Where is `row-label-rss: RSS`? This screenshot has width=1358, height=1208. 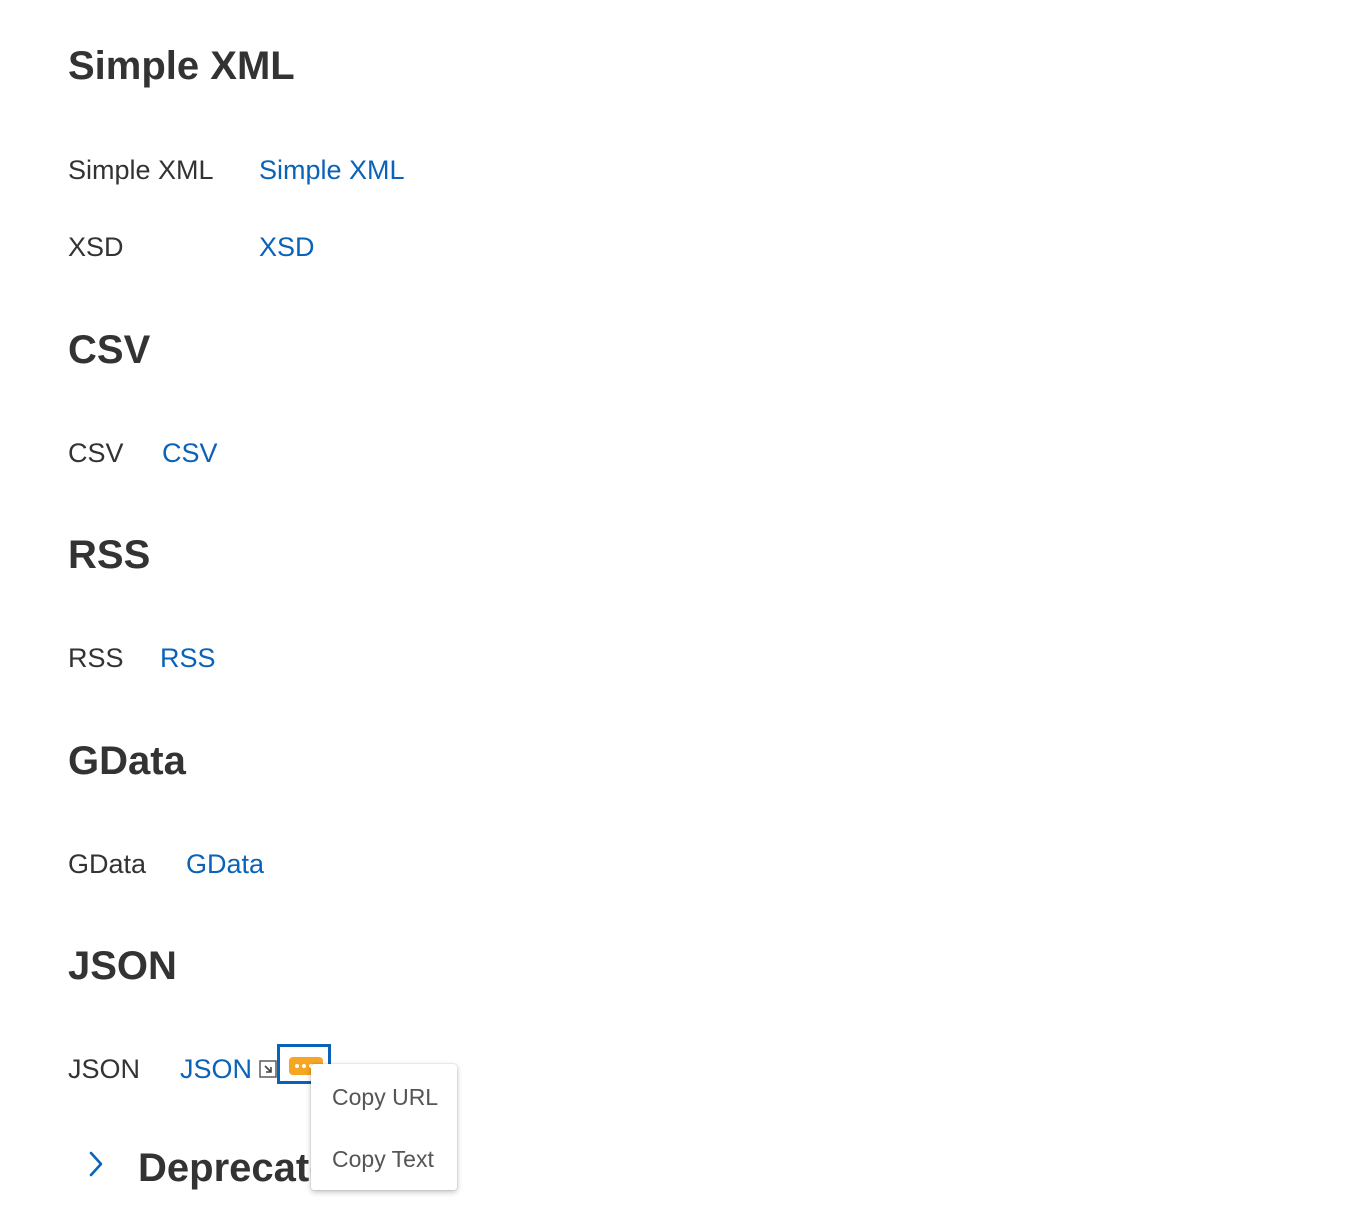 row-label-rss: RSS is located at coordinates (96, 658).